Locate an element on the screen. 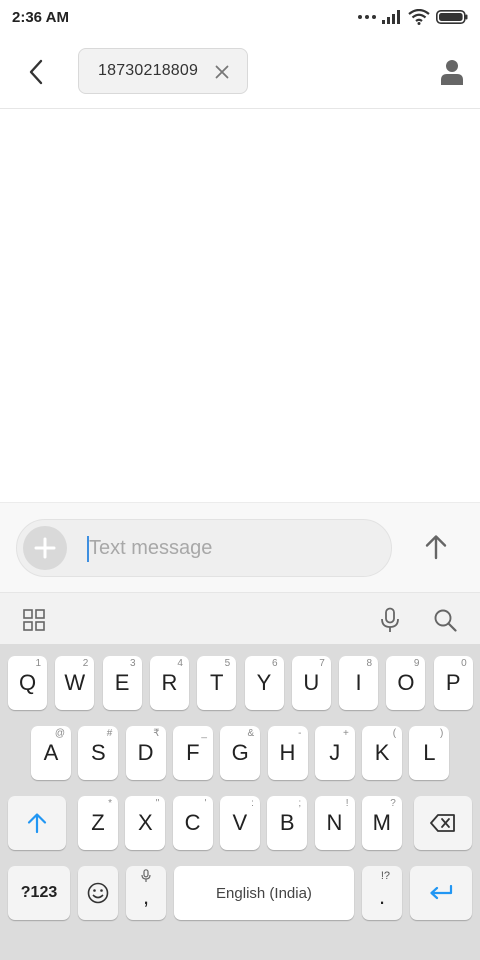 This screenshot has width=480, height=960. key-s: S # is located at coordinates (98, 753).